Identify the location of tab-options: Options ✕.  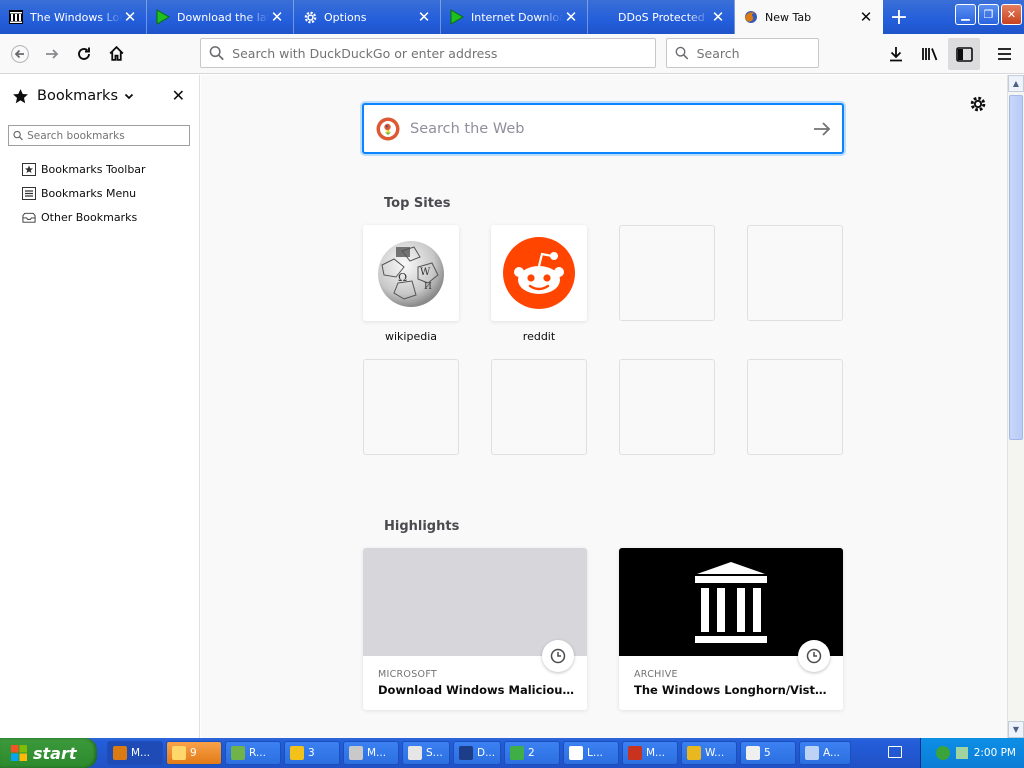
(367, 17).